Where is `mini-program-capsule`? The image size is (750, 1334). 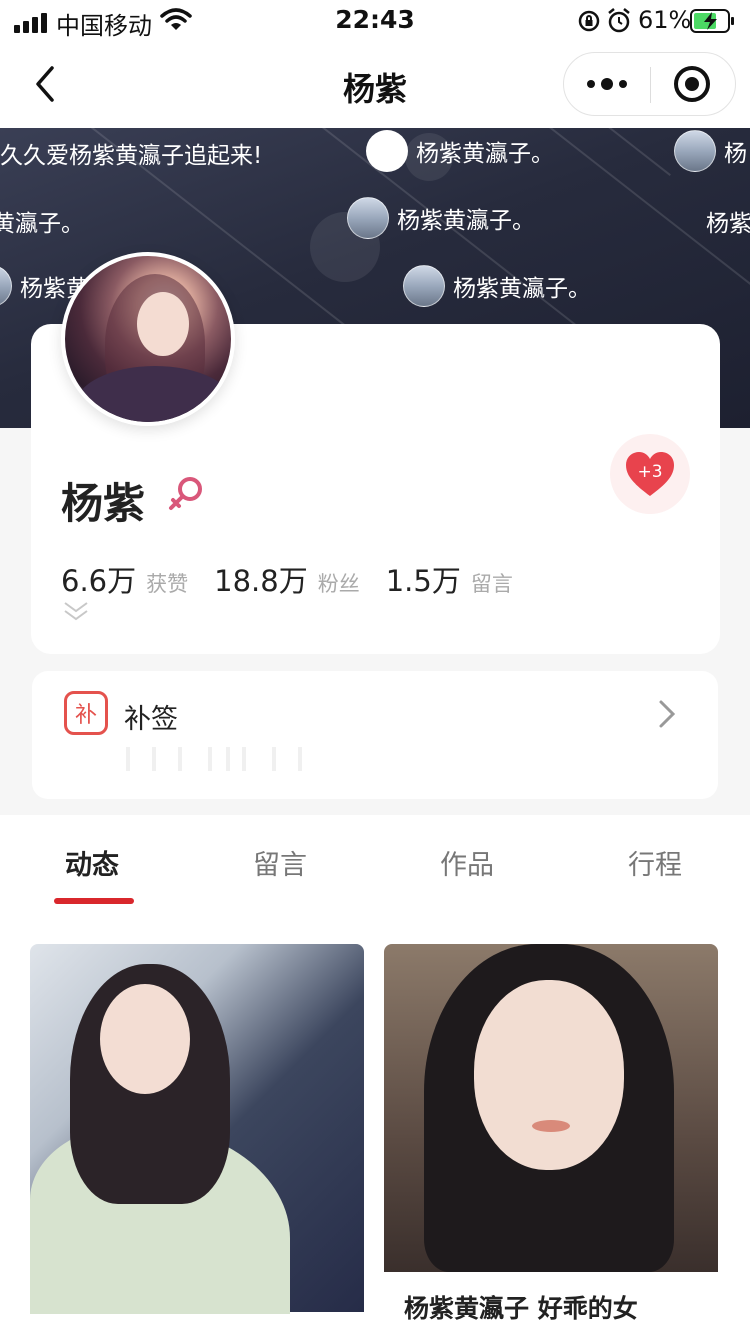
mini-program-capsule is located at coordinates (649, 84).